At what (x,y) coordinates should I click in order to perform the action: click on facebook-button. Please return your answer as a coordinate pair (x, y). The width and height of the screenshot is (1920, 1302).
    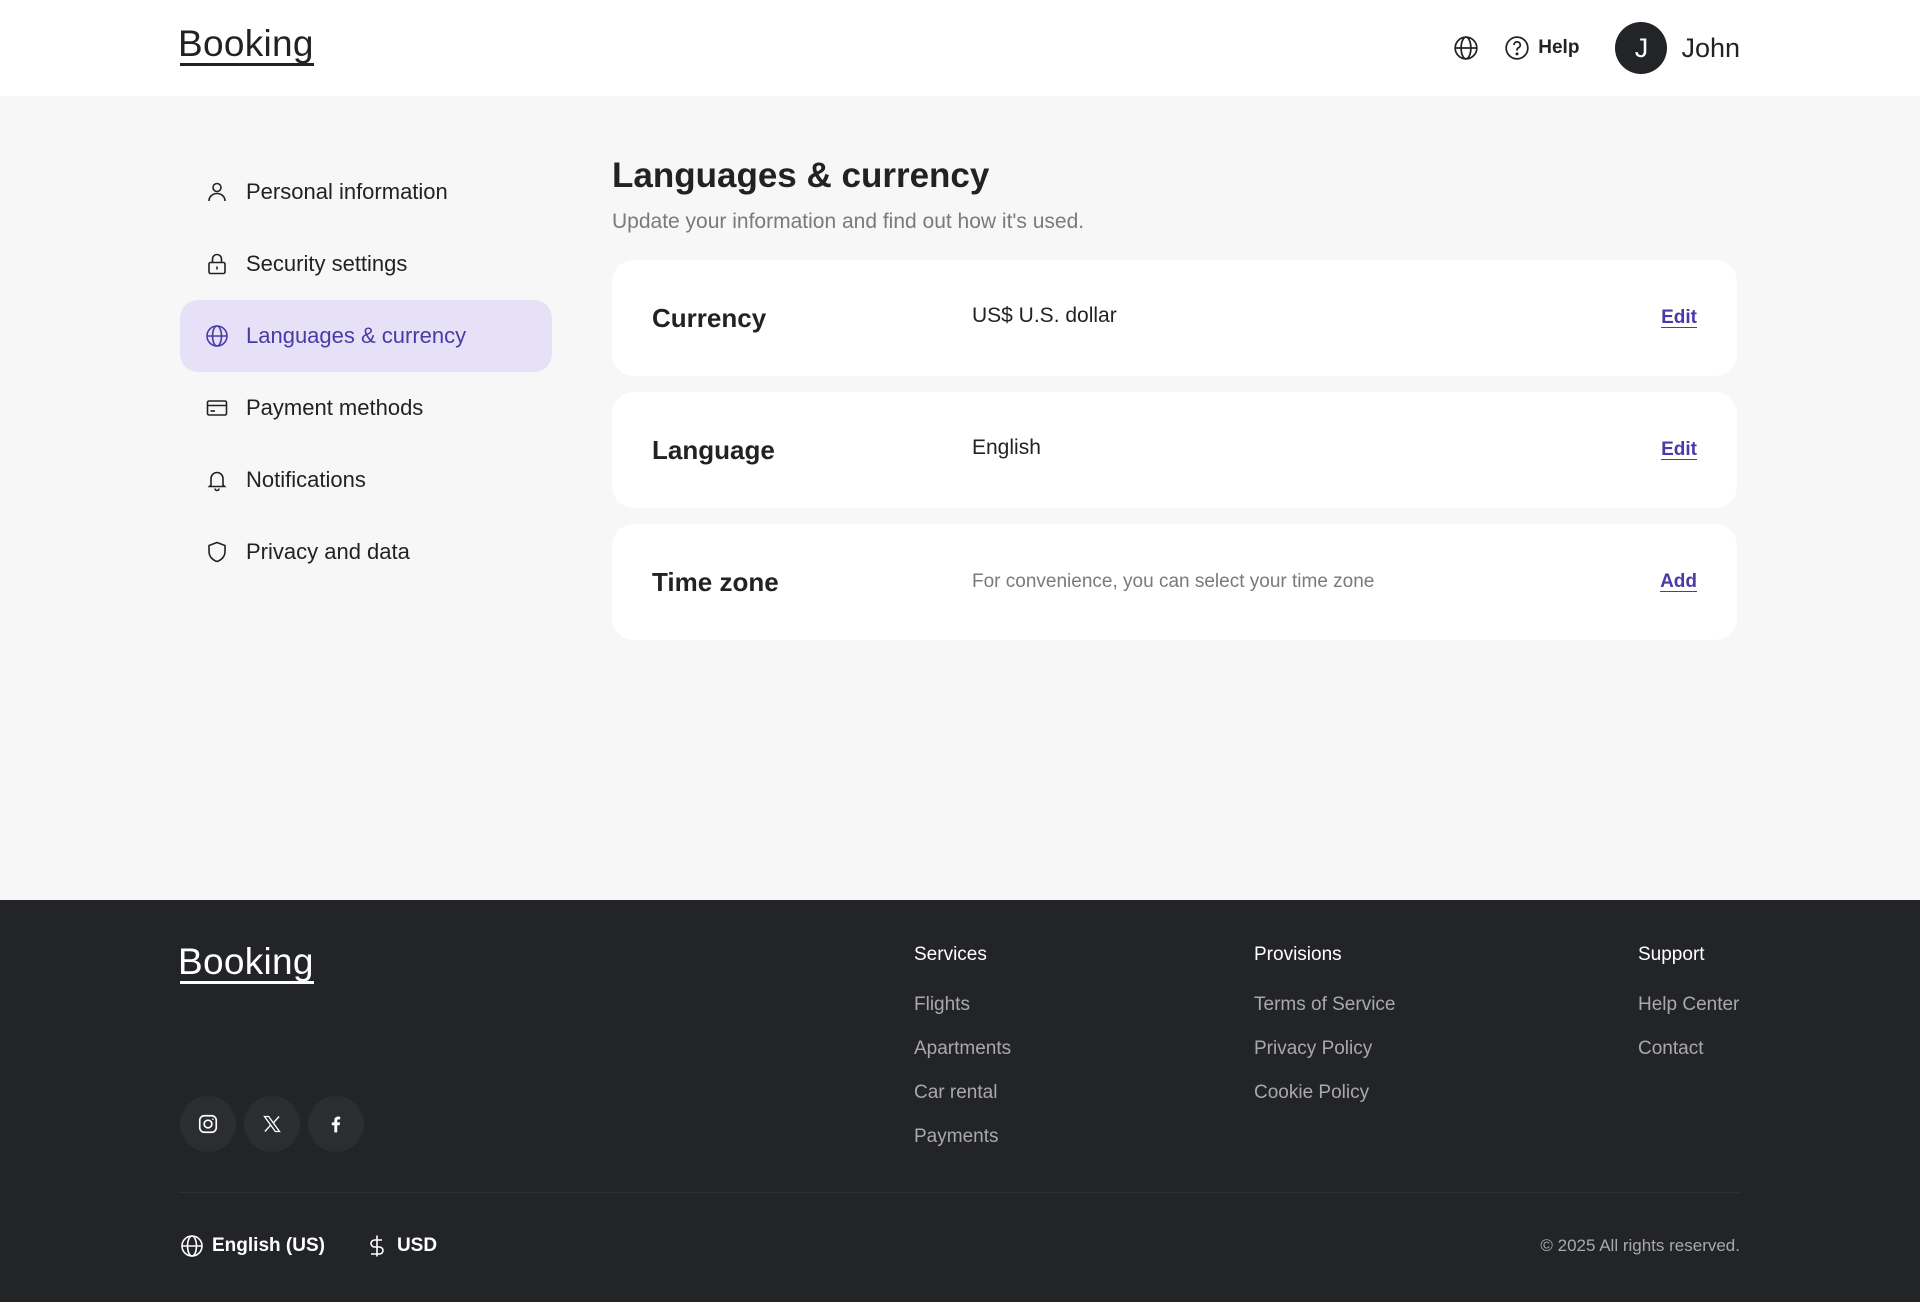
    Looking at the image, I should click on (336, 1124).